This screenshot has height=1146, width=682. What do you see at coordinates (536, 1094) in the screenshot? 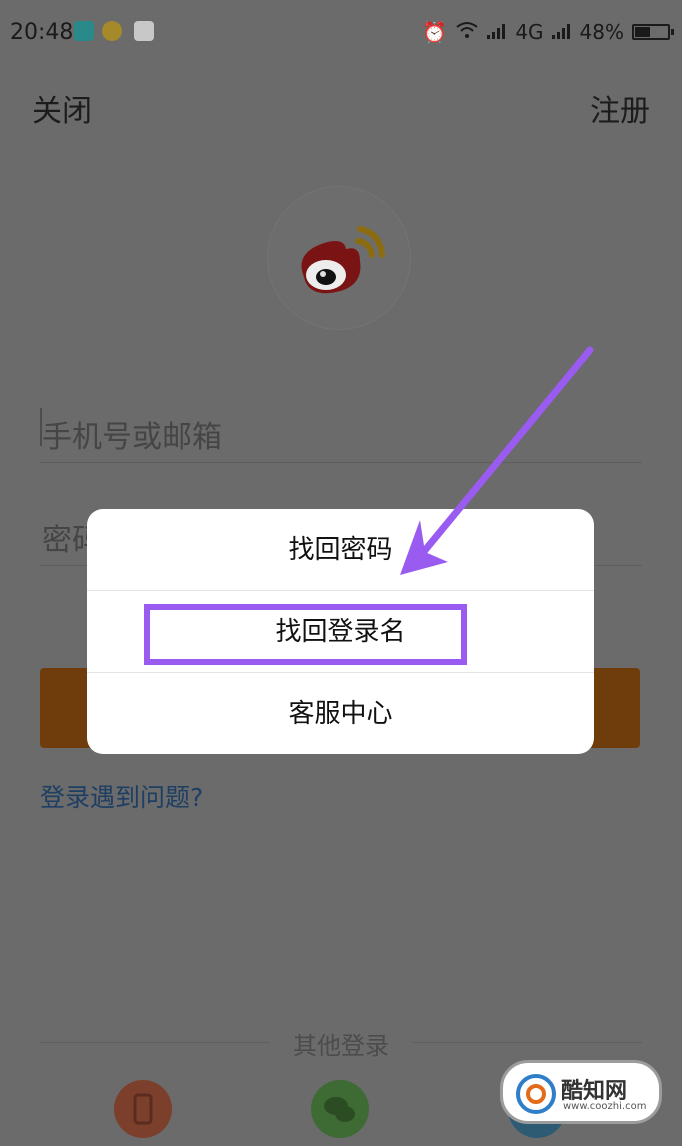
I see `coozhi-logo-icon` at bounding box center [536, 1094].